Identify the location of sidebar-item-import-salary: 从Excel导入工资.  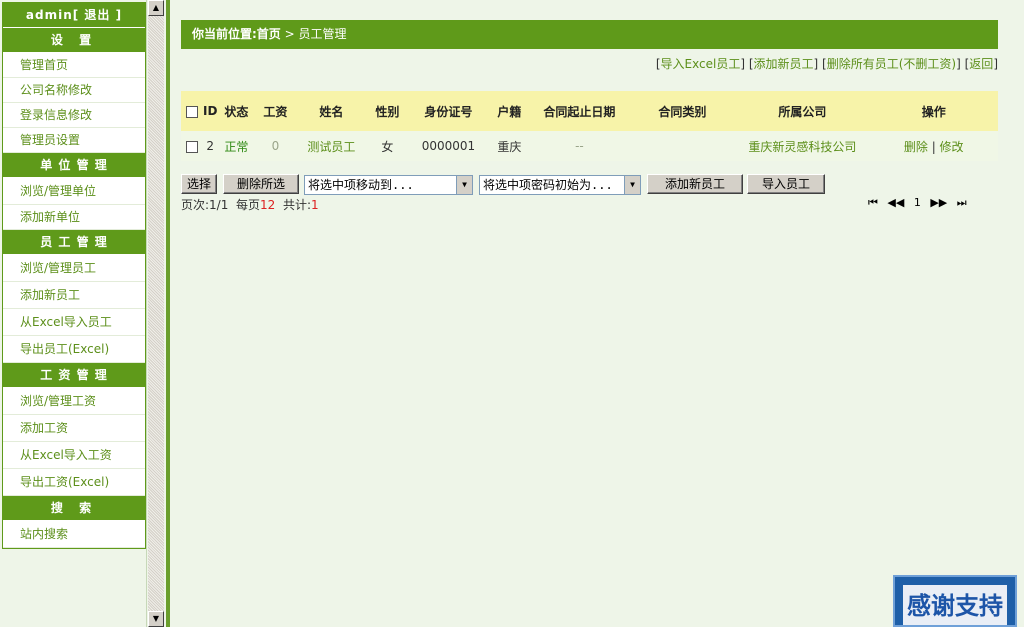
(74, 455).